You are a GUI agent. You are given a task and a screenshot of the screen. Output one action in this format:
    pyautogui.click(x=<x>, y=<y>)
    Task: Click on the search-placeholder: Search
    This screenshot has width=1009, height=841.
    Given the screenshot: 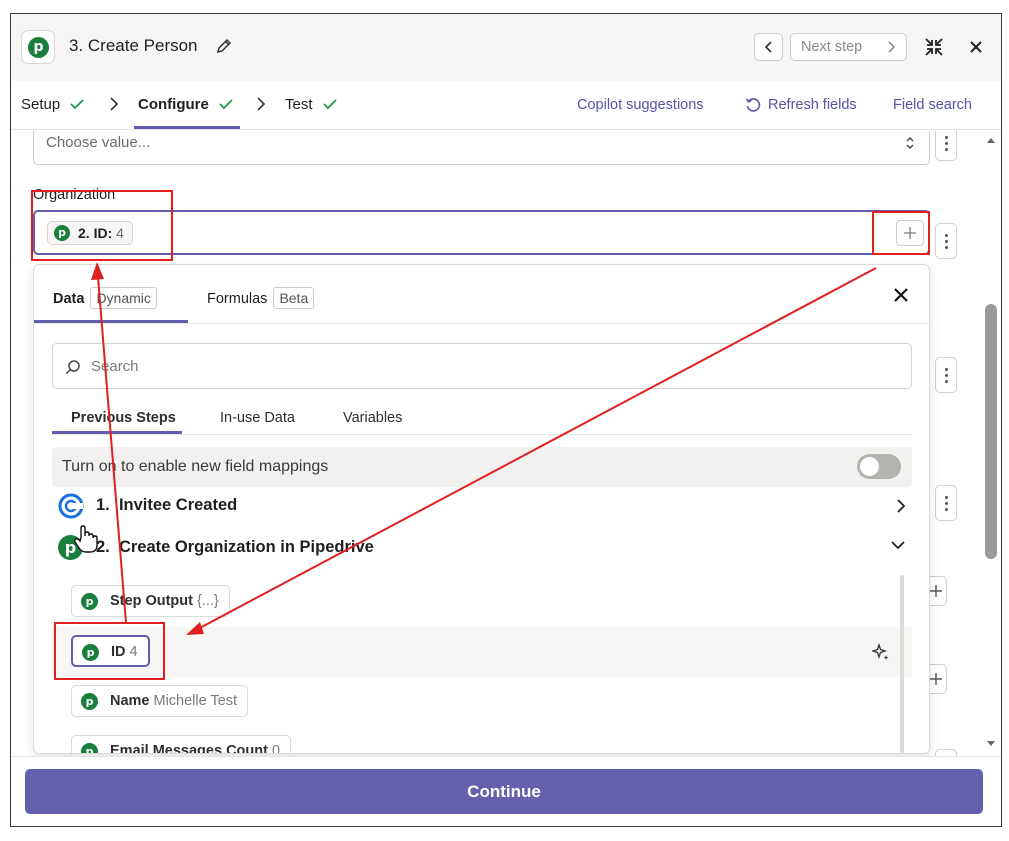 What is the action you would take?
    pyautogui.click(x=115, y=366)
    